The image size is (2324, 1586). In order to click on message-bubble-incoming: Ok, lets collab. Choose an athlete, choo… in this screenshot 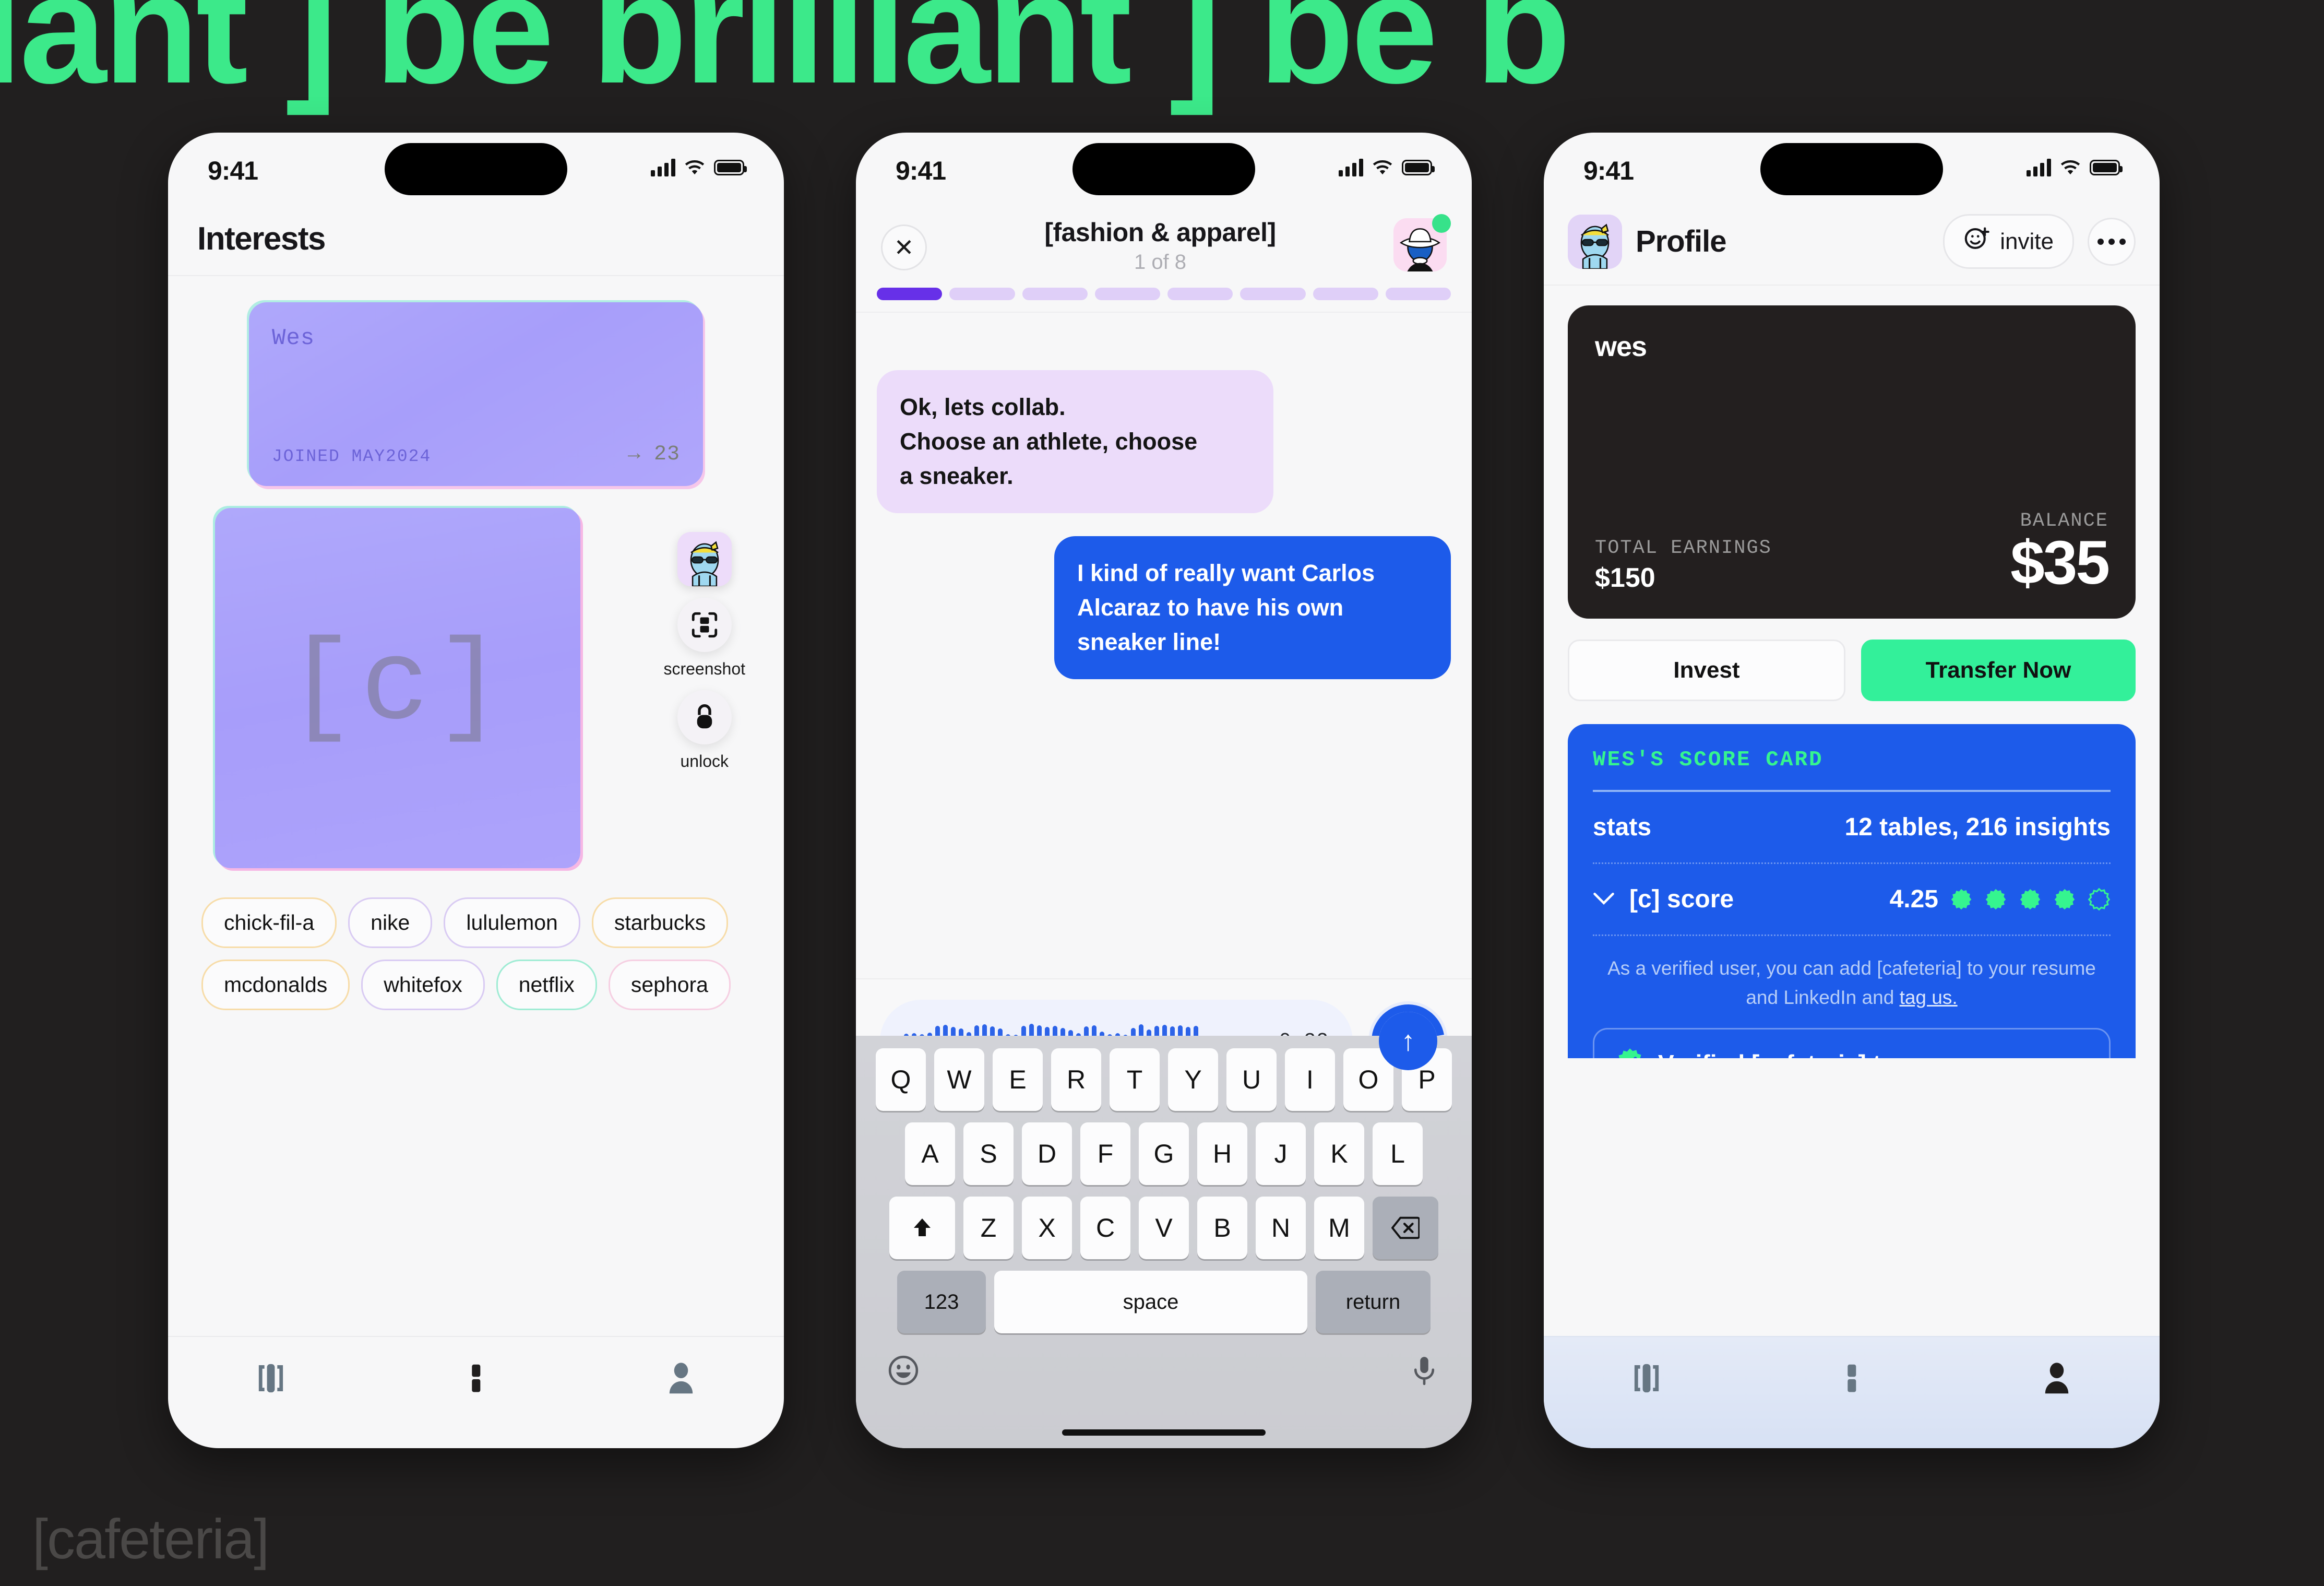, I will do `click(1075, 441)`.